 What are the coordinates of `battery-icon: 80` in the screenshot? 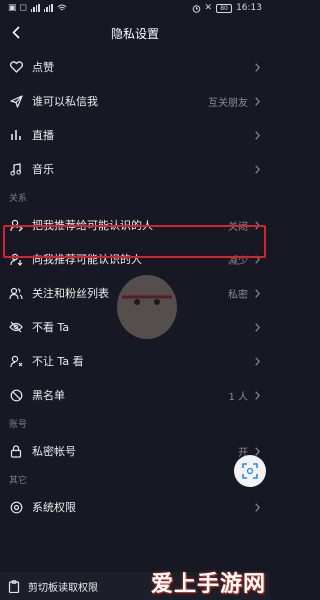 It's located at (224, 8).